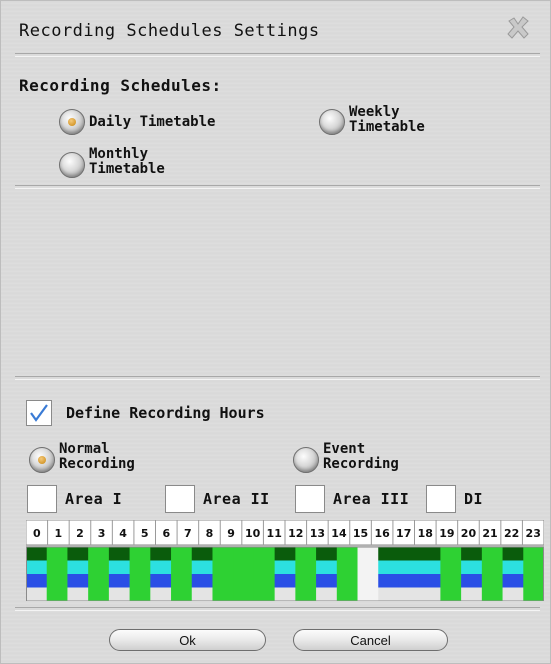 This screenshot has width=551, height=664. What do you see at coordinates (533, 533) in the screenshot?
I see `hour-label: 23` at bounding box center [533, 533].